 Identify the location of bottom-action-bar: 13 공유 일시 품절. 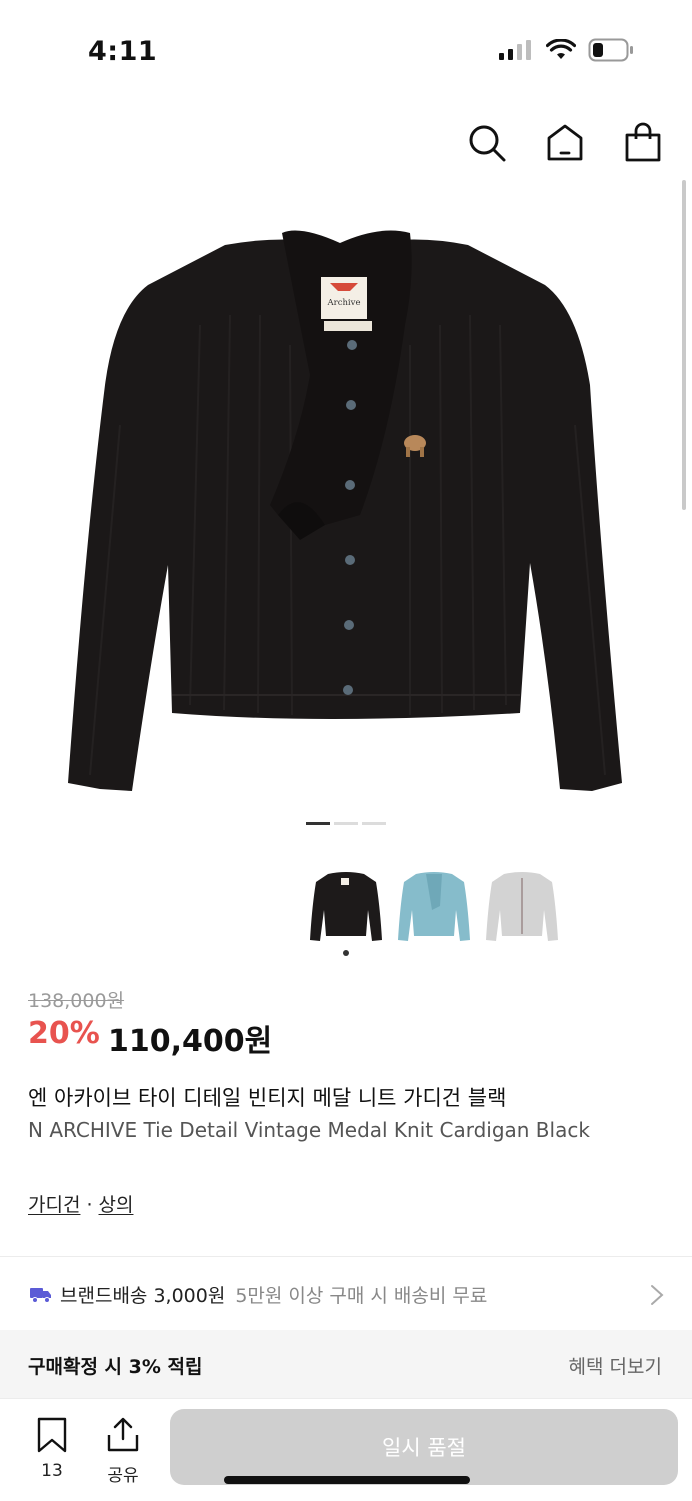
(346, 1449).